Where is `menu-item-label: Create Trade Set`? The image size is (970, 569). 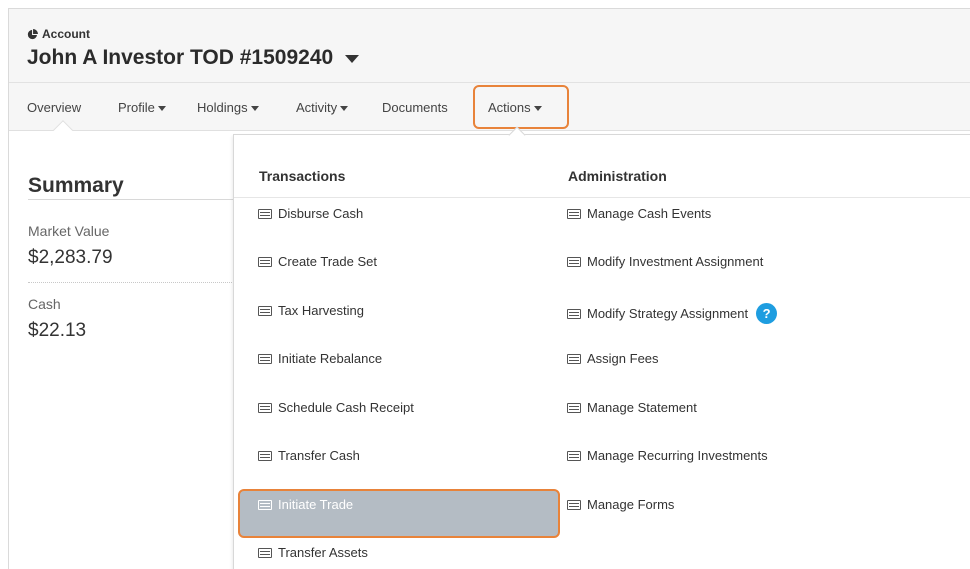 menu-item-label: Create Trade Set is located at coordinates (327, 261).